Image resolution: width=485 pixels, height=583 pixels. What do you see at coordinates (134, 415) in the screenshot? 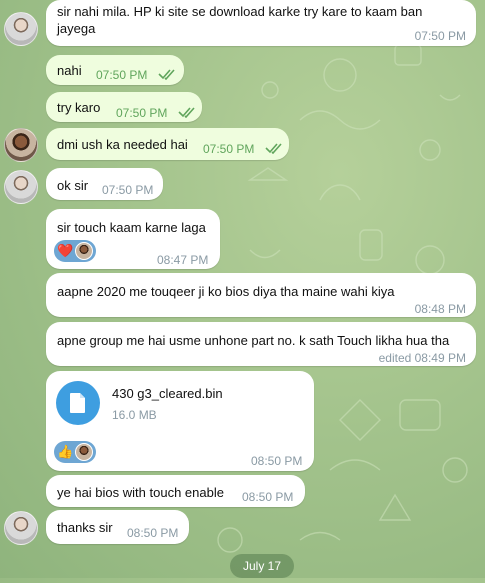
I see `file-size: 16.0 MB` at bounding box center [134, 415].